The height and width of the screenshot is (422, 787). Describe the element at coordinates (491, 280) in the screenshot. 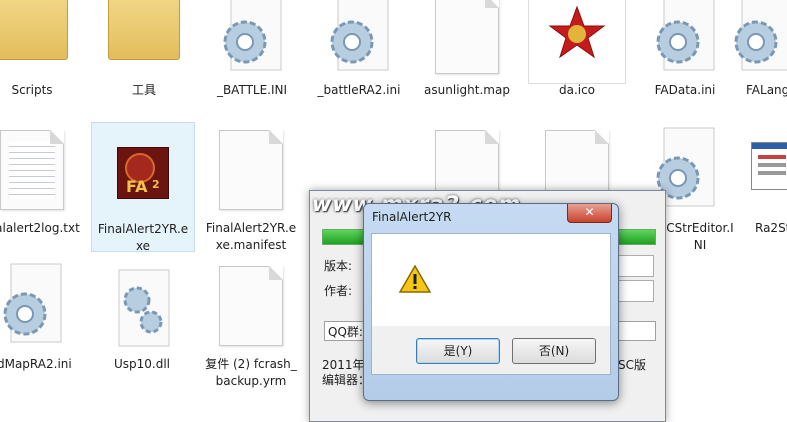

I see `message-body` at that location.